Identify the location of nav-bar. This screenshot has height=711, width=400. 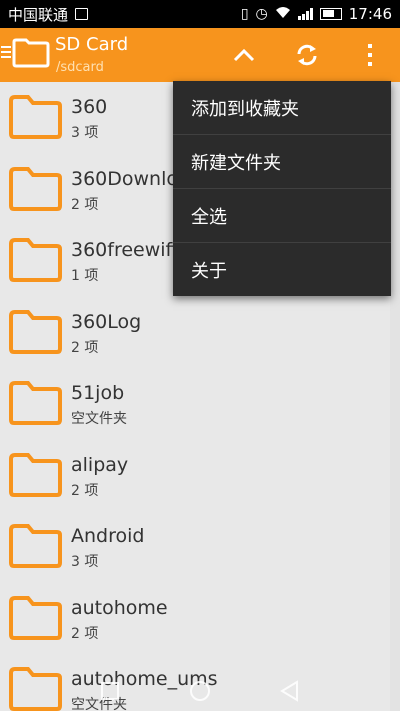
(200, 691).